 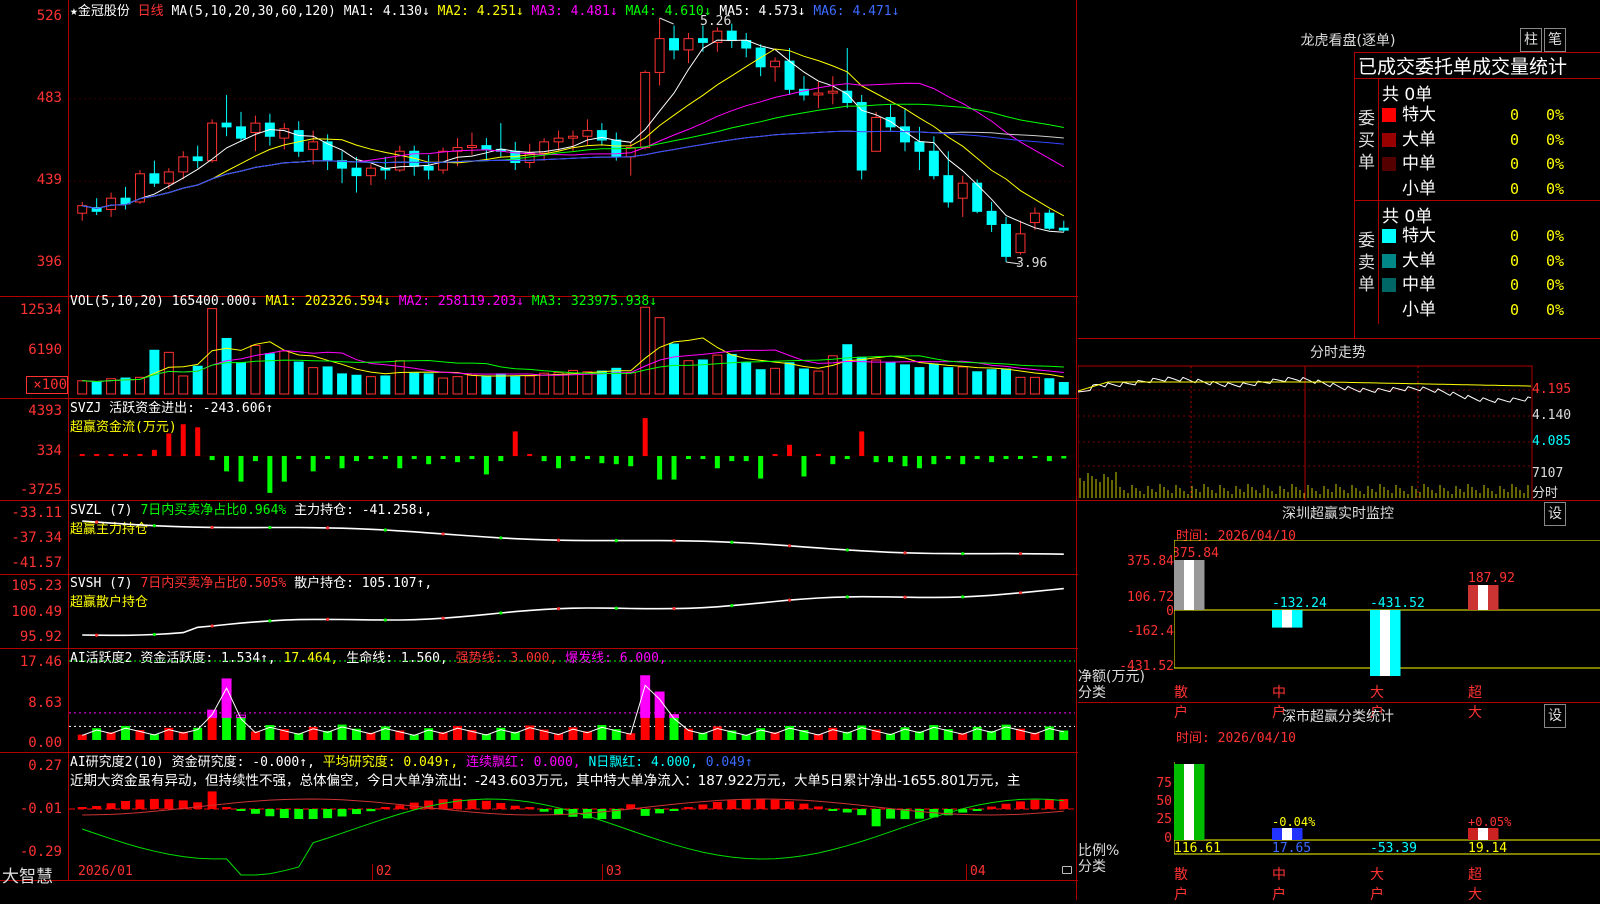 What do you see at coordinates (572, 537) in the screenshot?
I see `main-hold-chart` at bounding box center [572, 537].